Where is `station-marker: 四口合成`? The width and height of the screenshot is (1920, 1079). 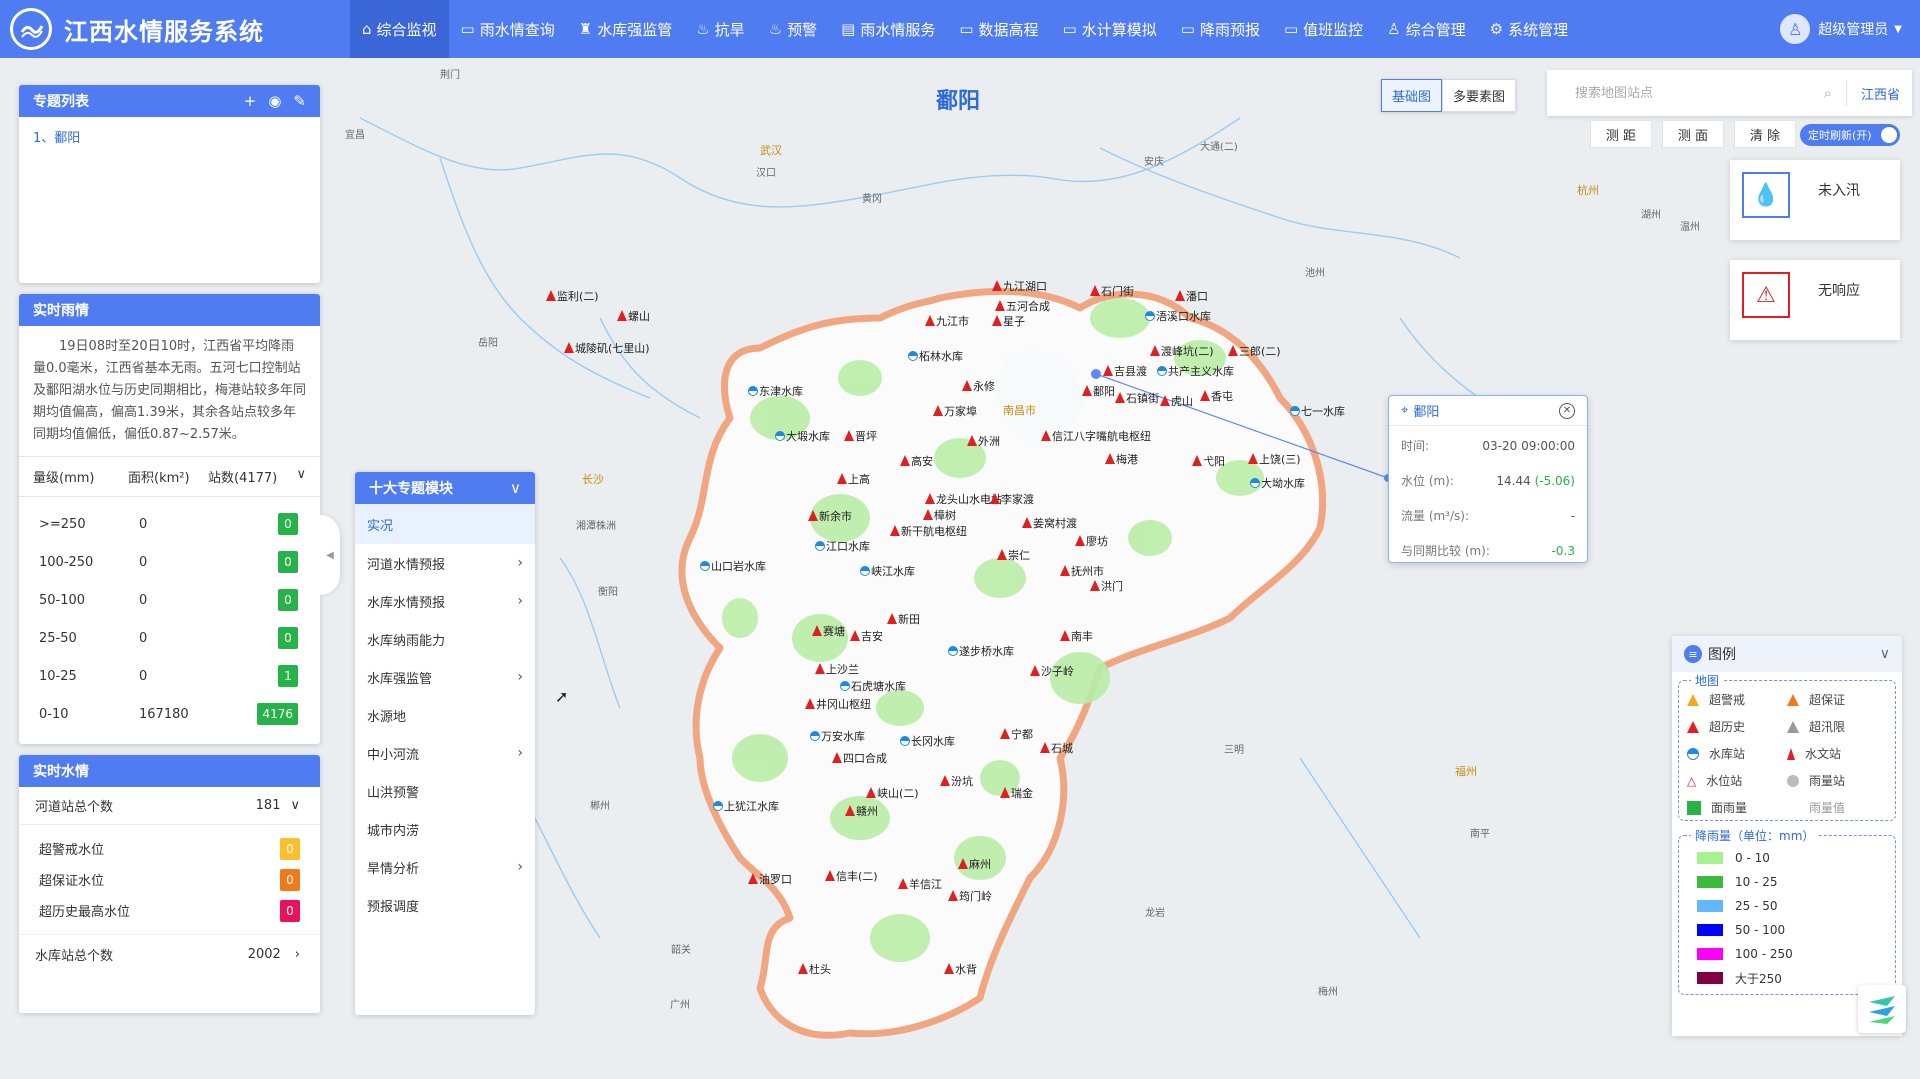
station-marker: 四口合成 is located at coordinates (859, 758).